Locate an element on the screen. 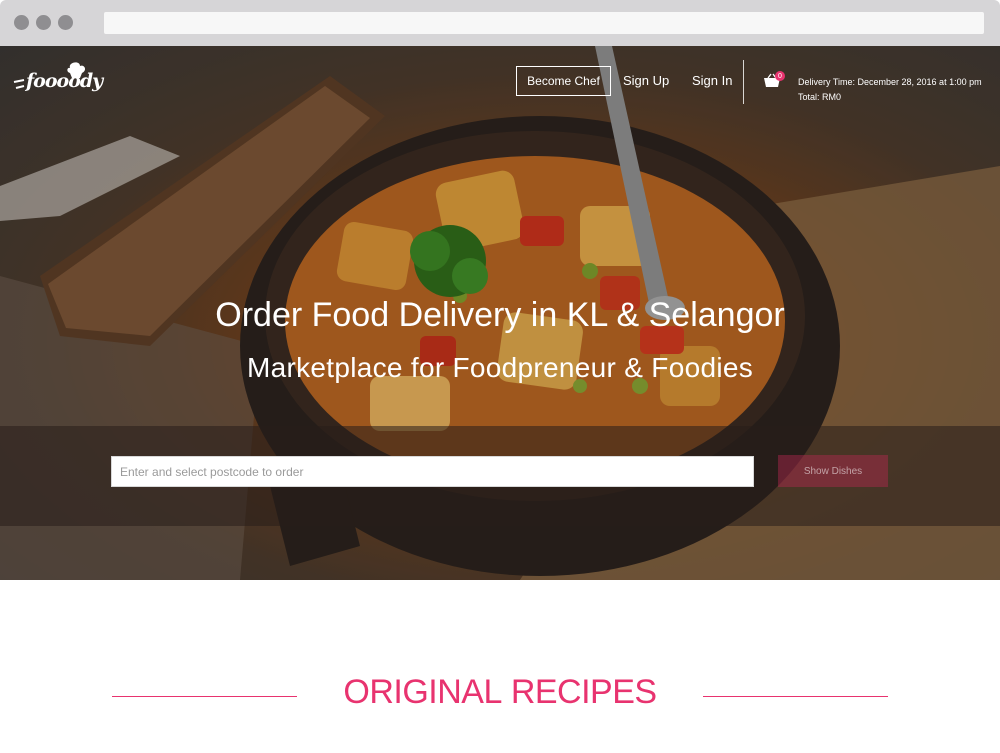 Image resolution: width=1000 pixels, height=753 pixels. section-title: ORIGINAL RECIPES is located at coordinates (500, 692).